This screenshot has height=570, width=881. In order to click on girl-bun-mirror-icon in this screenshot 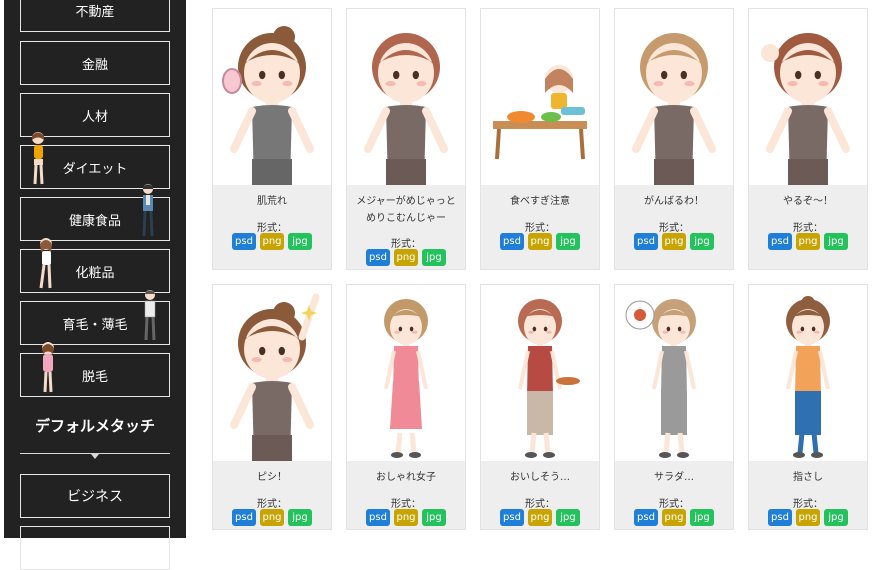, I will do `click(272, 97)`.